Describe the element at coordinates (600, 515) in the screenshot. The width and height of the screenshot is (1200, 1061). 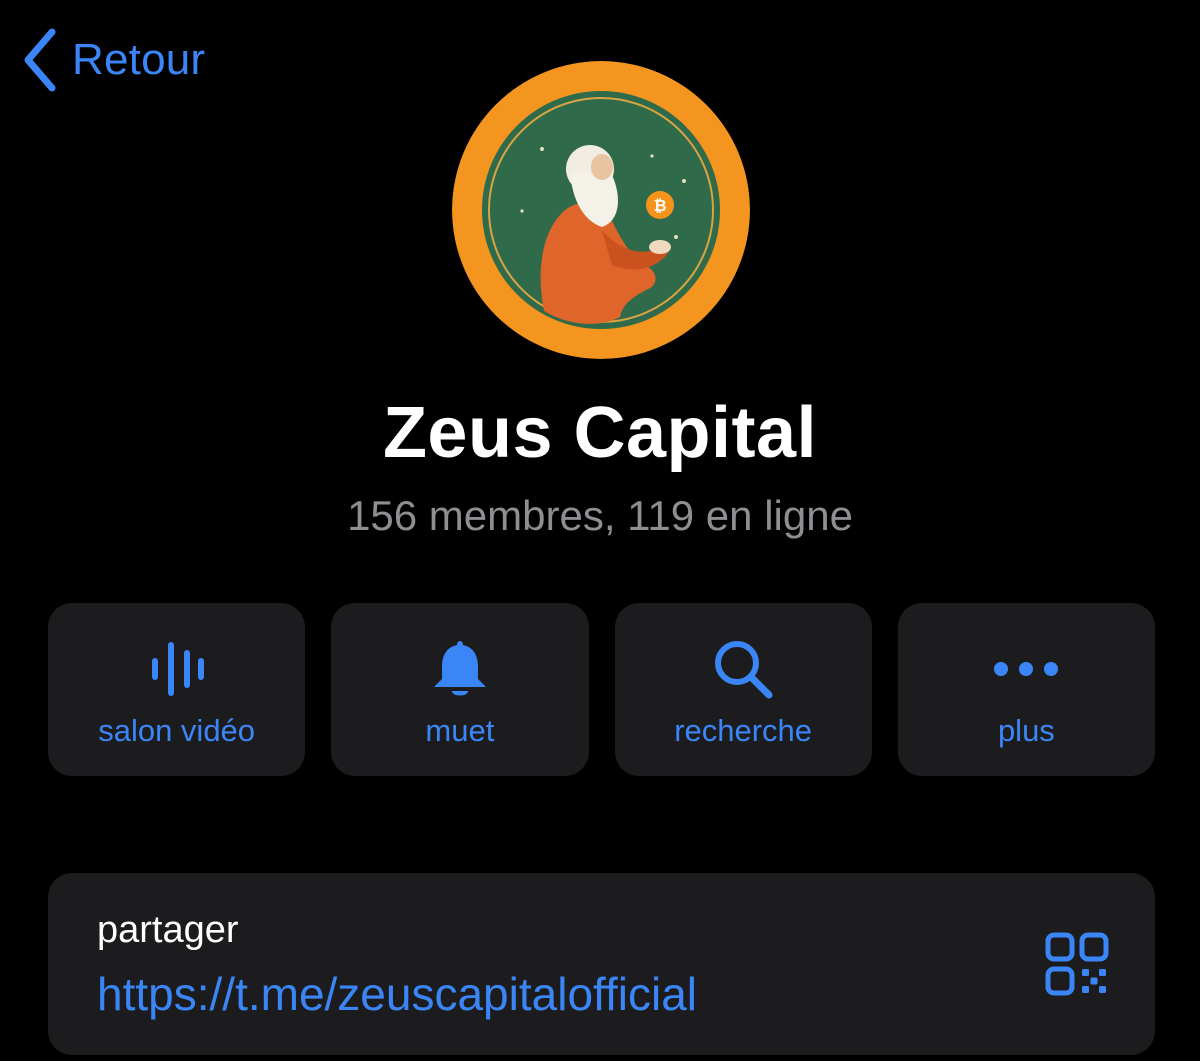
I see `member-status: 156 membres, 119 en ligne` at that location.